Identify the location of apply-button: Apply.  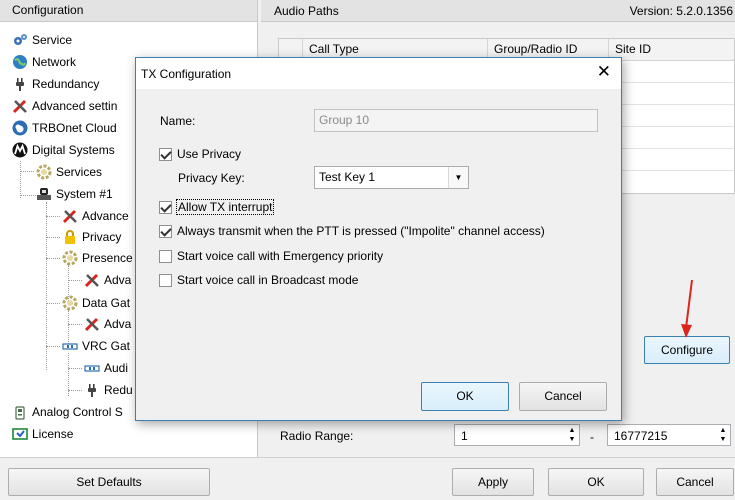
(493, 482).